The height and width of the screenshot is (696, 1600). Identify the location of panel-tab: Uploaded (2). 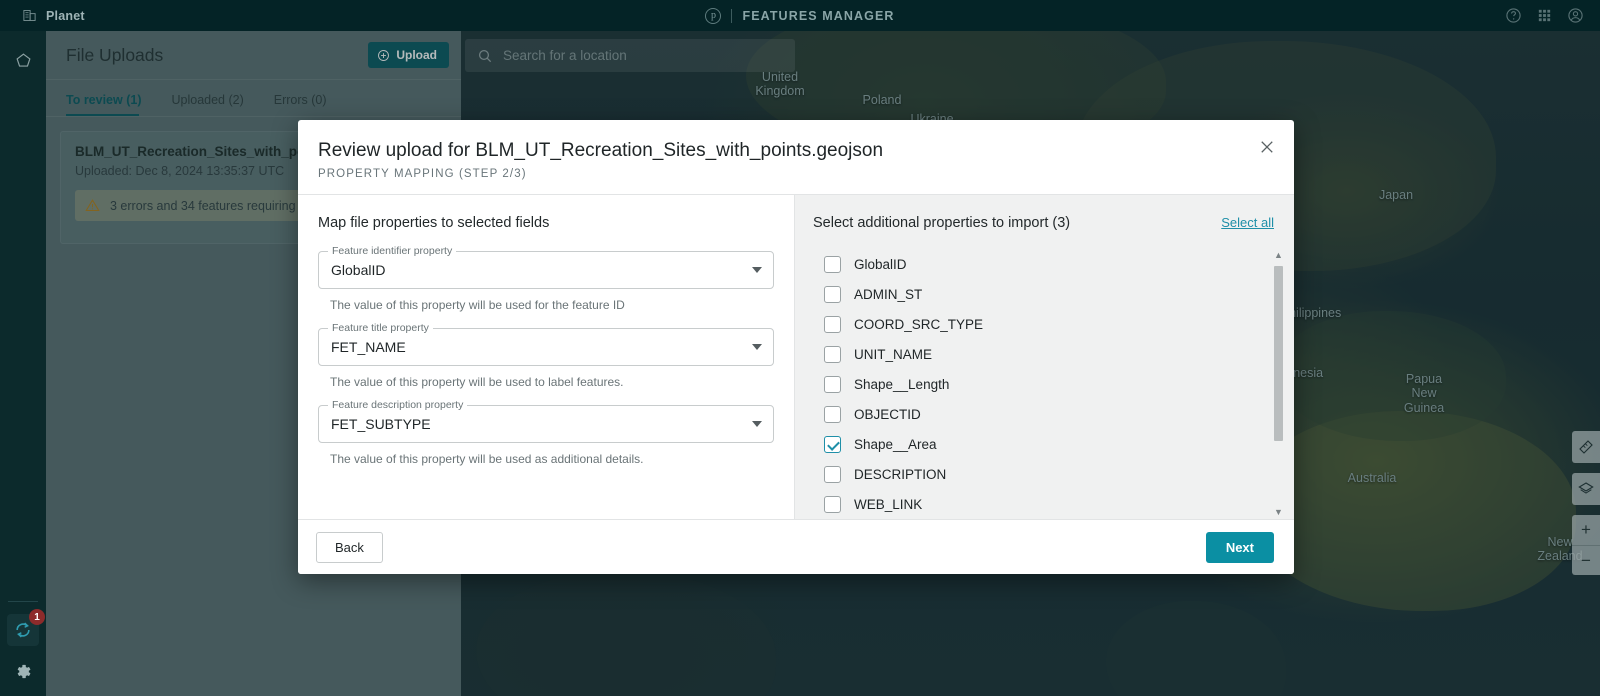
(214, 104).